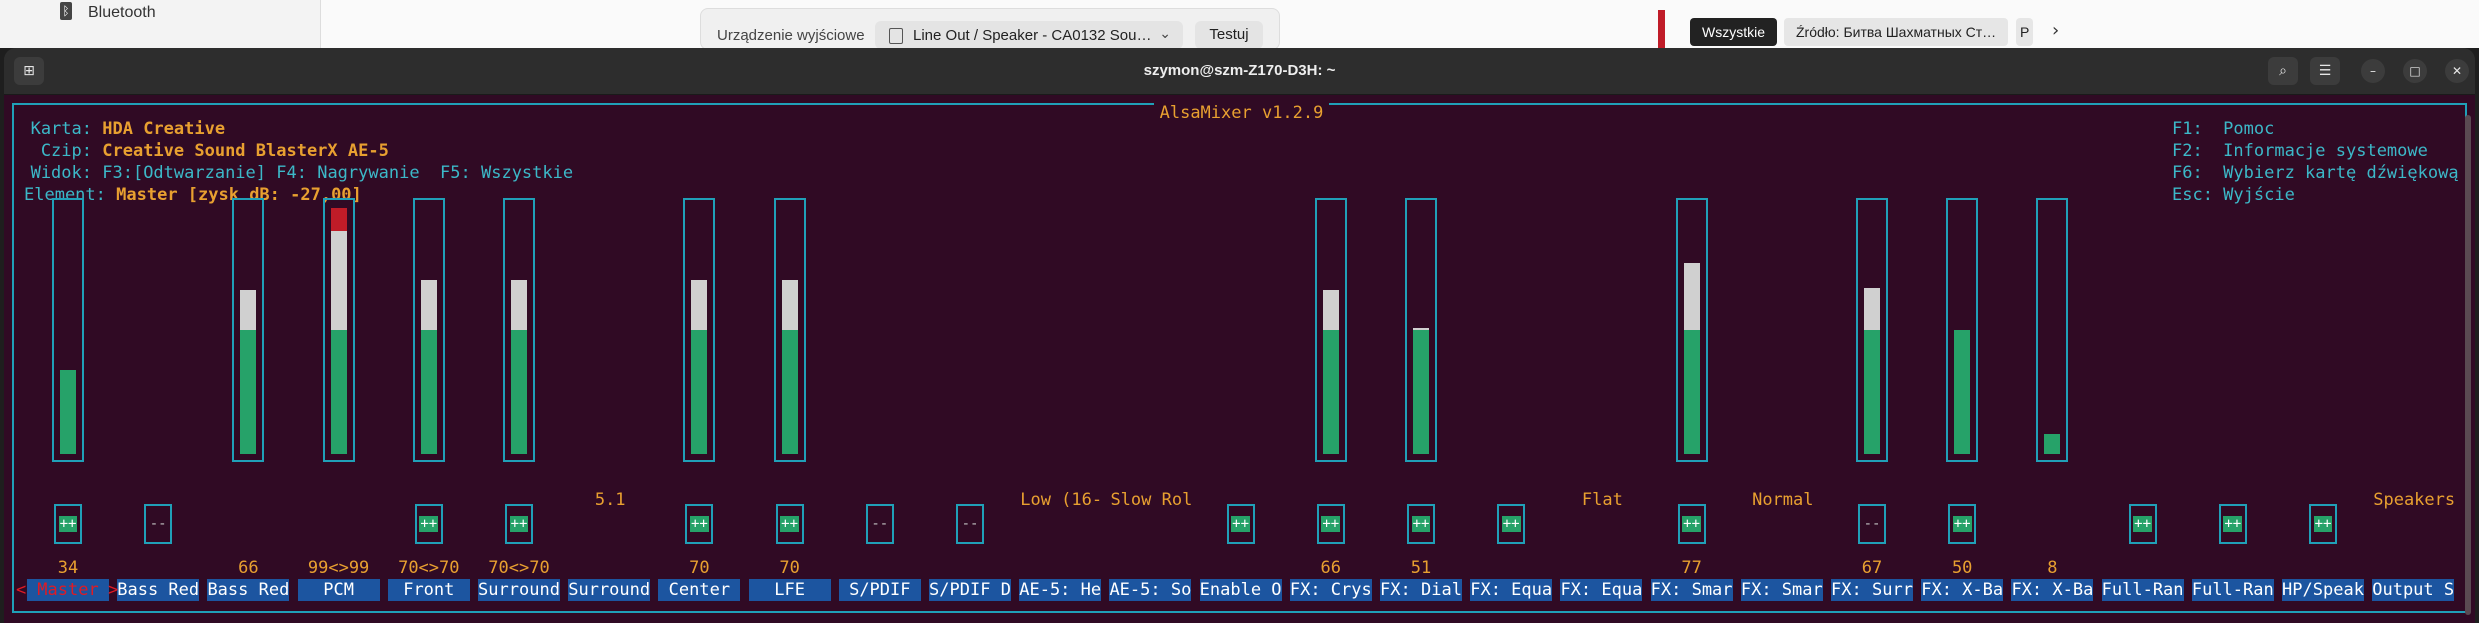  Describe the element at coordinates (1151, 500) in the screenshot. I see `enum-value: Slow Rol` at that location.